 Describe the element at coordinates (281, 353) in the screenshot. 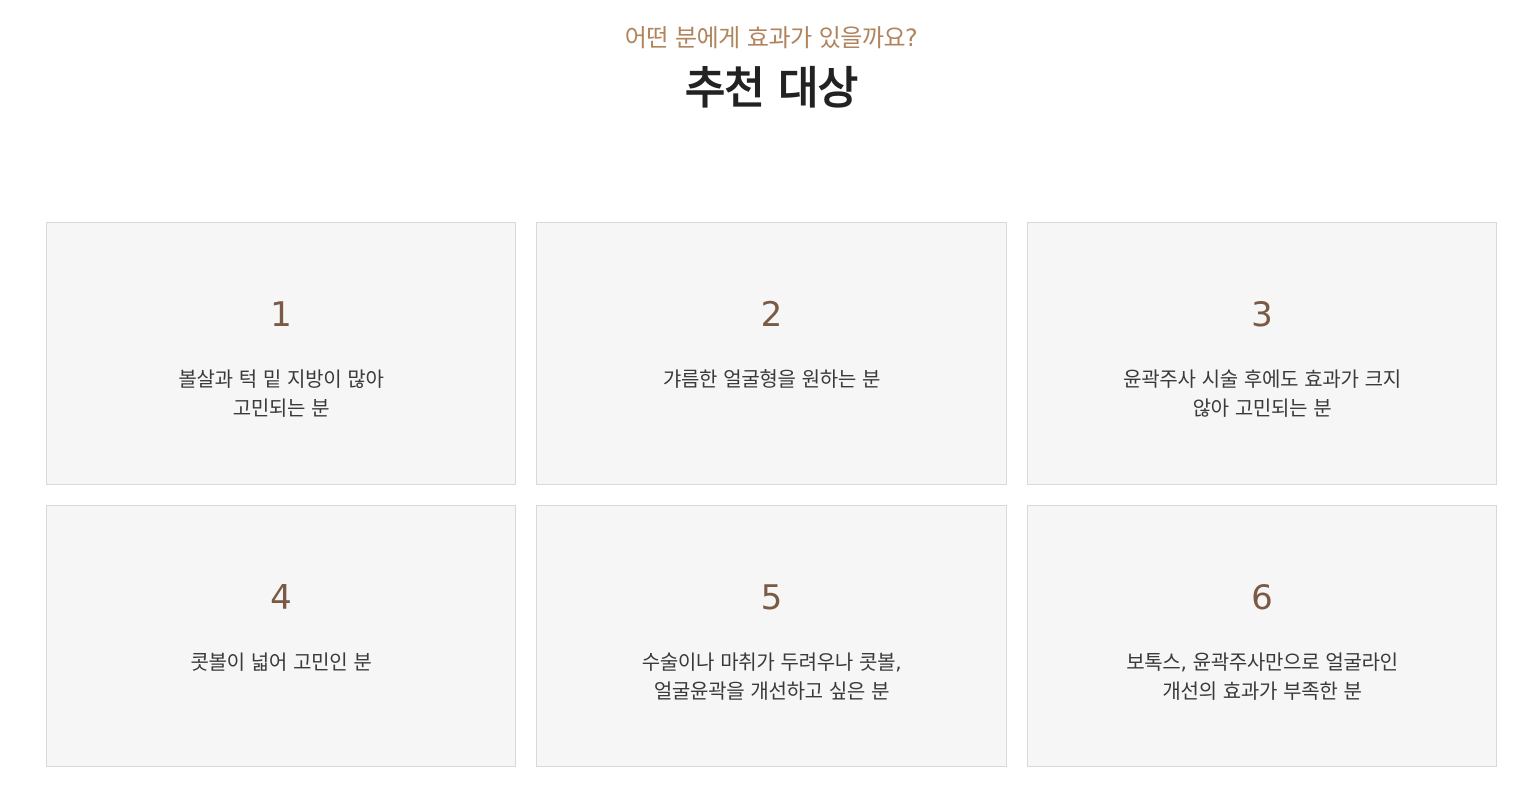

I see `recommendation-card-1: 1 볼살과 턱 밑 지방이 많아 고민되는 분` at that location.